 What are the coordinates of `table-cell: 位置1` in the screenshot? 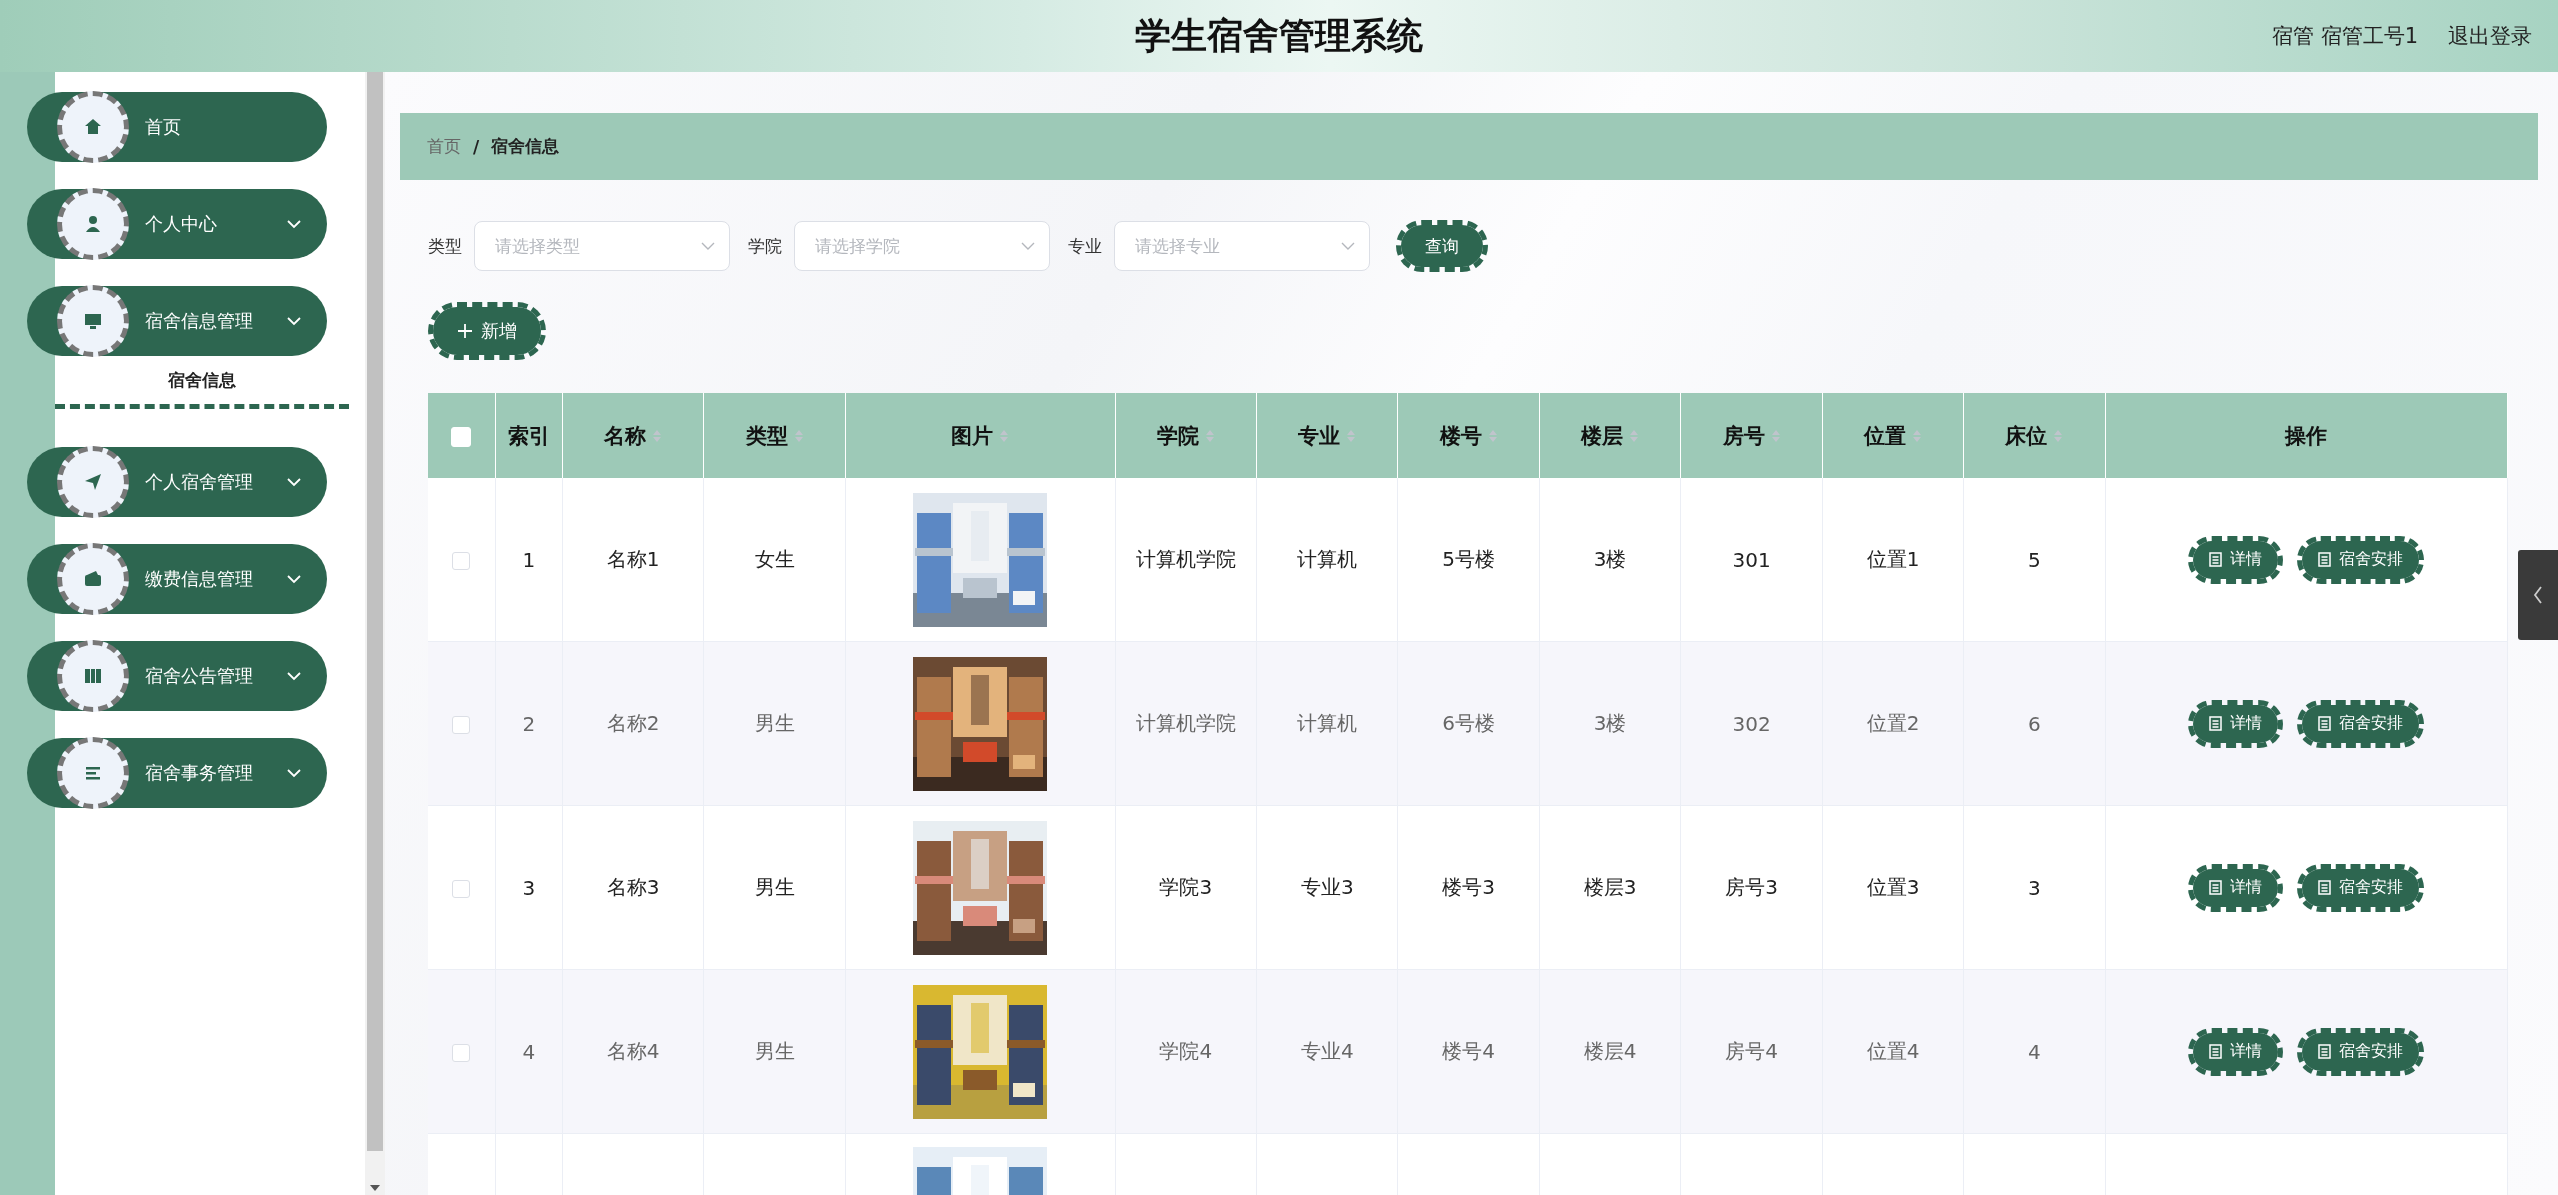 It's located at (1893, 559).